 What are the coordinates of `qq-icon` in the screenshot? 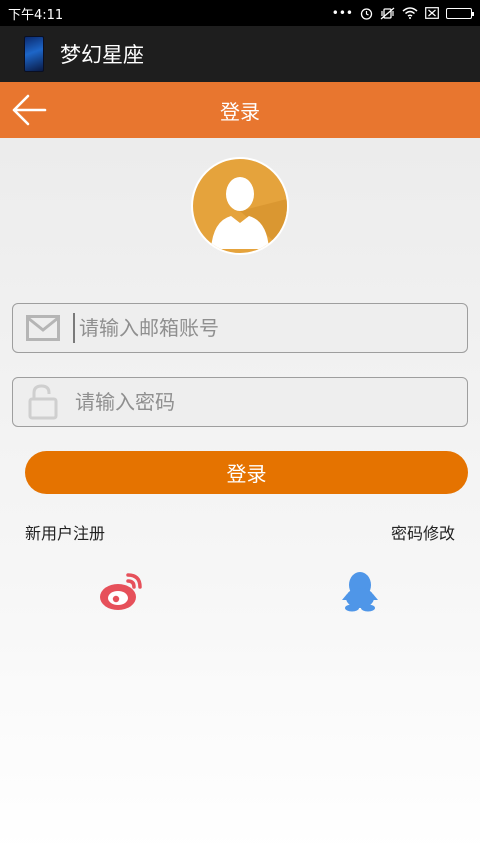 It's located at (360, 592).